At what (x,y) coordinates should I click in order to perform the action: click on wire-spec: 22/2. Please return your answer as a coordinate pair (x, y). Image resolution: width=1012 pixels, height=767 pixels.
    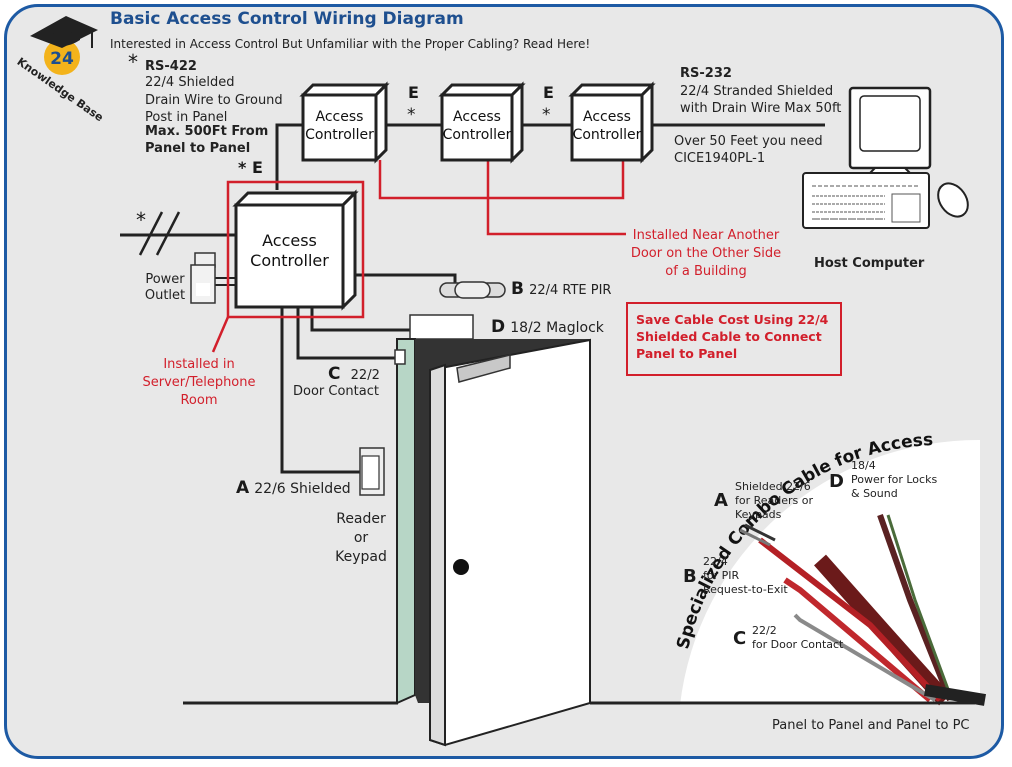
    Looking at the image, I should click on (365, 375).